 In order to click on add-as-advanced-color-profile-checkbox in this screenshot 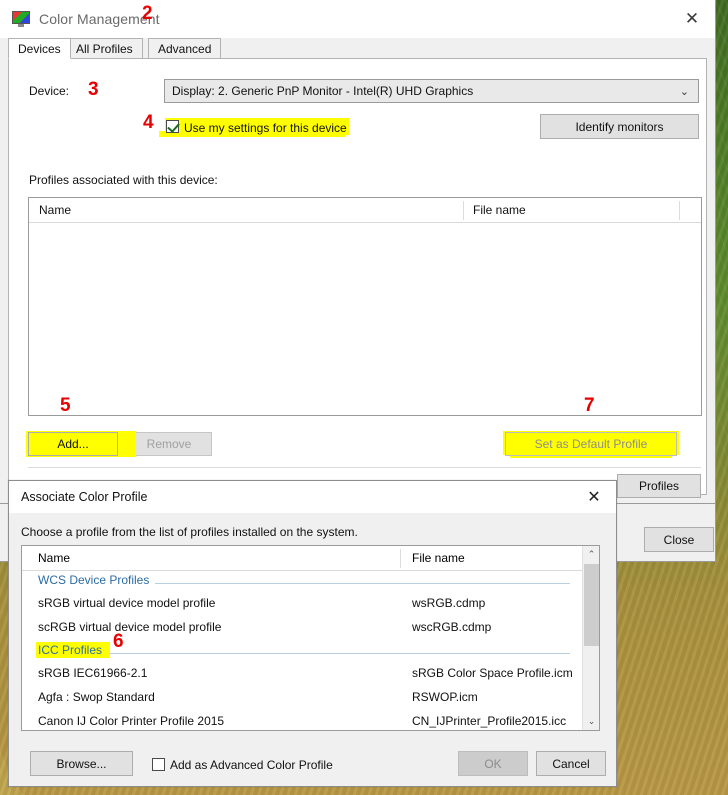, I will do `click(158, 764)`.